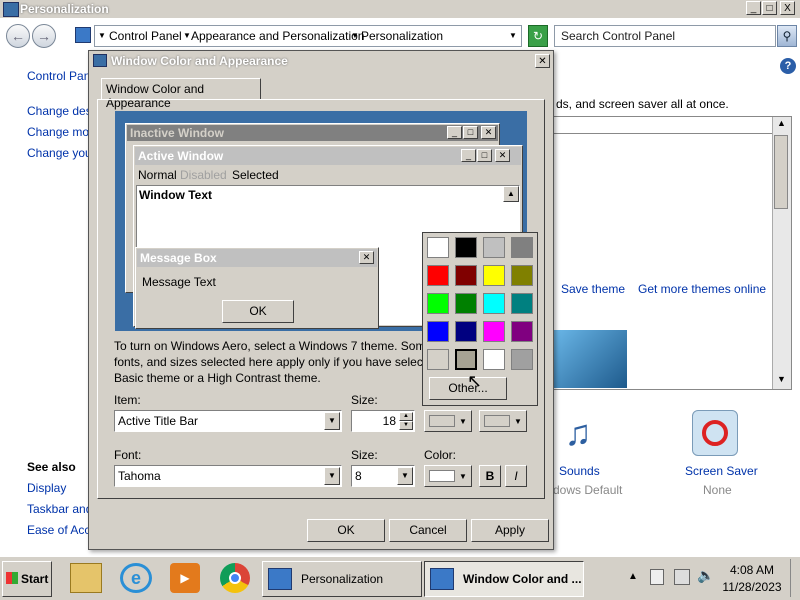  I want to click on font-color-button: ▼, so click(448, 476).